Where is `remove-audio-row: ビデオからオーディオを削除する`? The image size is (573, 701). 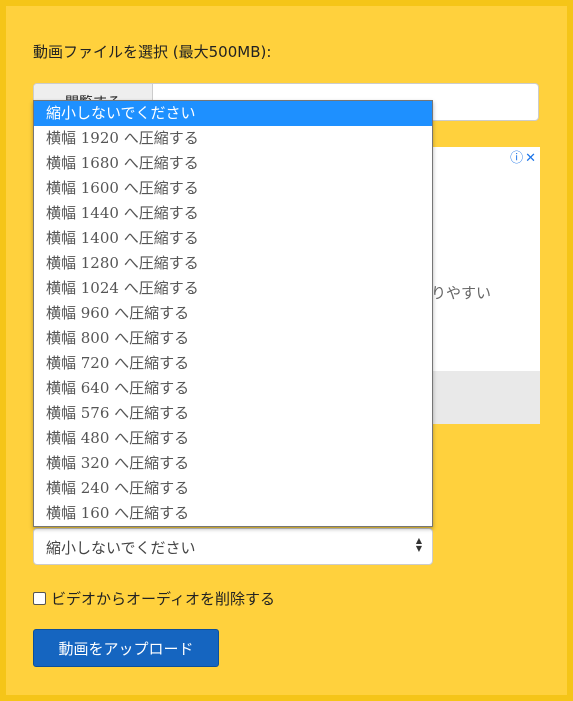
remove-audio-row: ビデオからオーディオを削除する is located at coordinates (154, 598).